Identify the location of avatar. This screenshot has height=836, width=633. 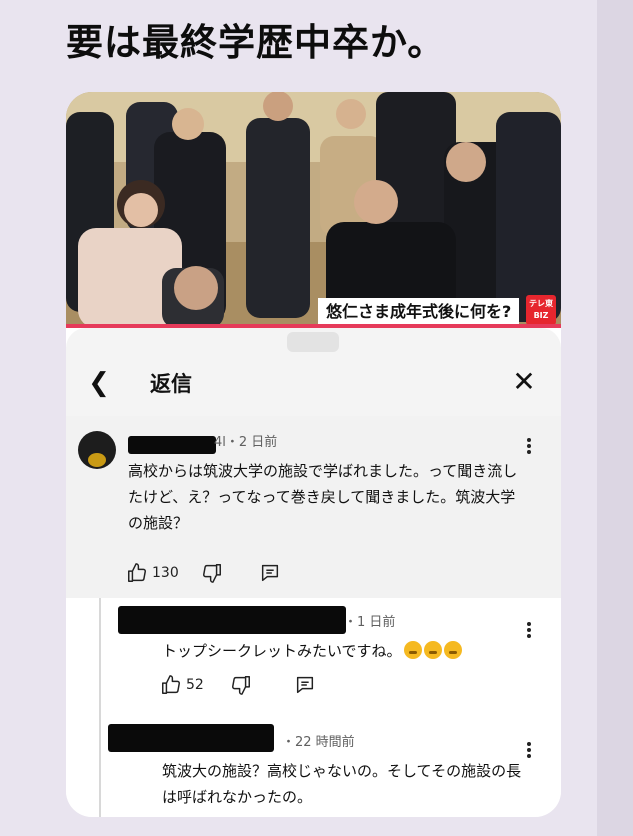
(97, 450).